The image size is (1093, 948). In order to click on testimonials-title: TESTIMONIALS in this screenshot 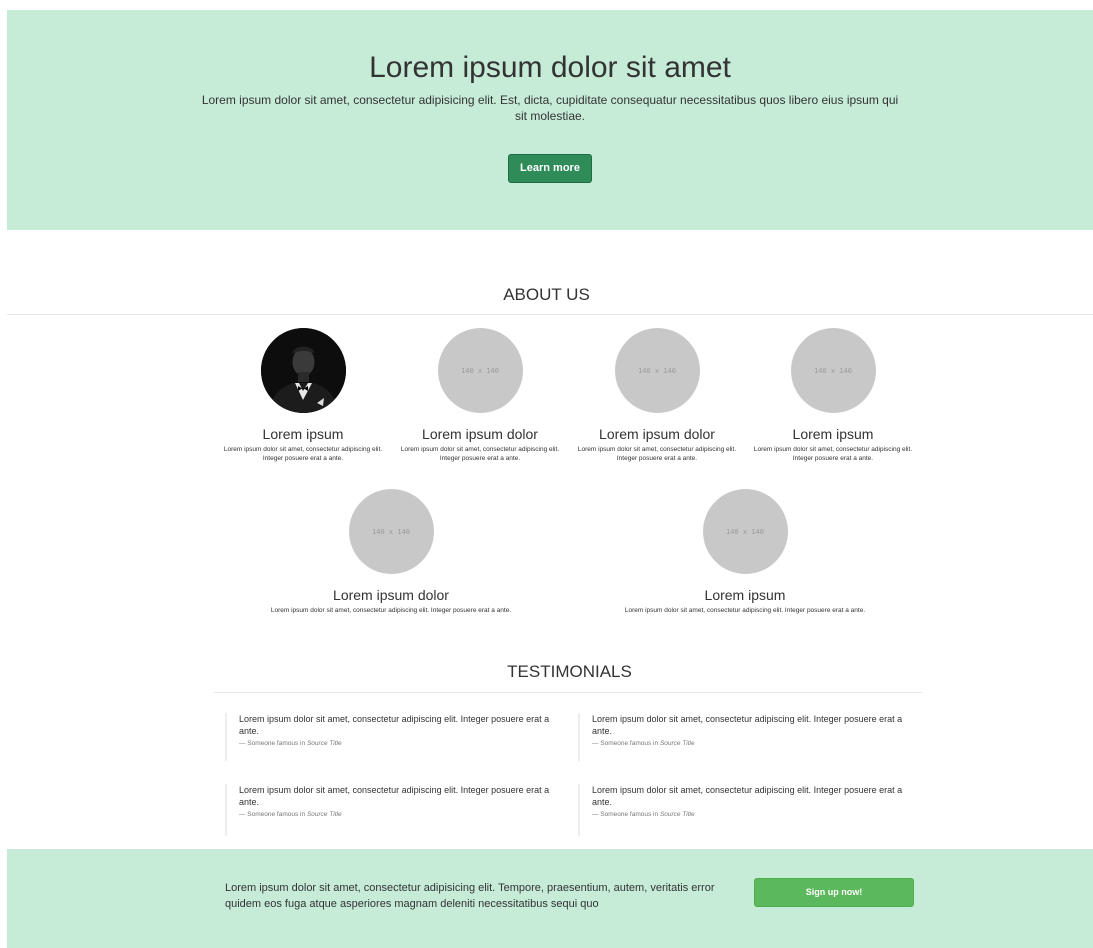, I will do `click(569, 671)`.